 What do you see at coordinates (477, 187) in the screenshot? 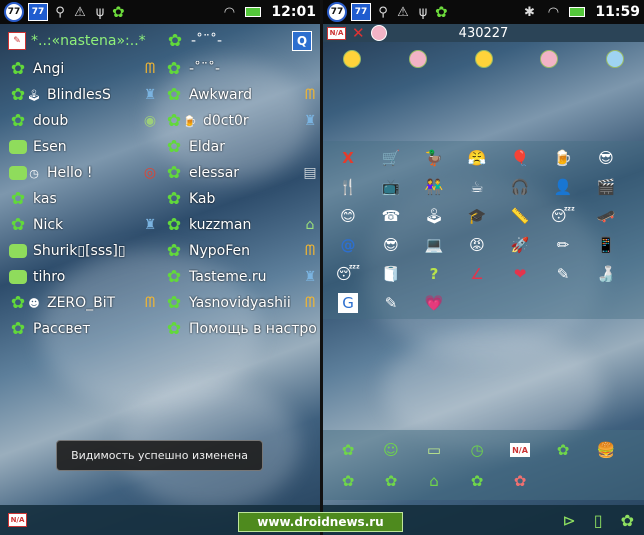
I see `xstatus-icon: ☕` at bounding box center [477, 187].